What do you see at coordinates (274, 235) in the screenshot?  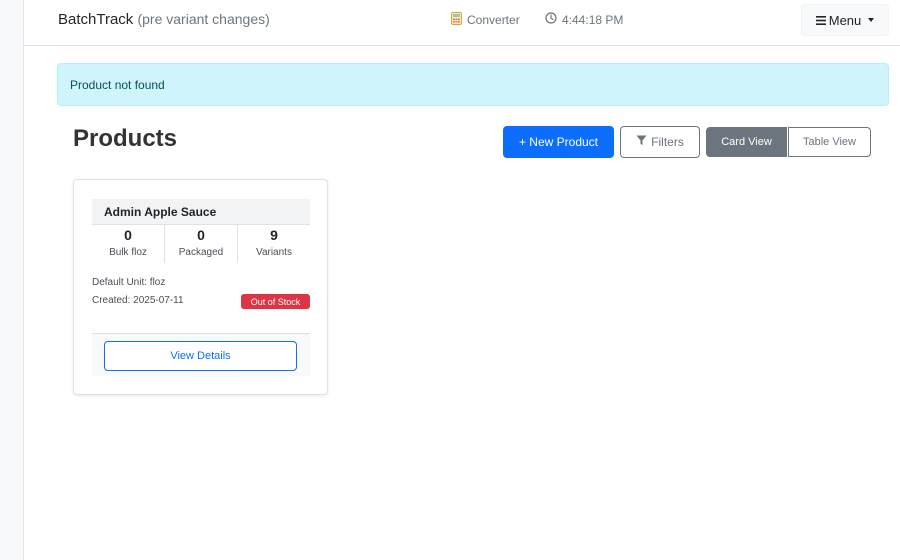 I see `stat-value: 9` at bounding box center [274, 235].